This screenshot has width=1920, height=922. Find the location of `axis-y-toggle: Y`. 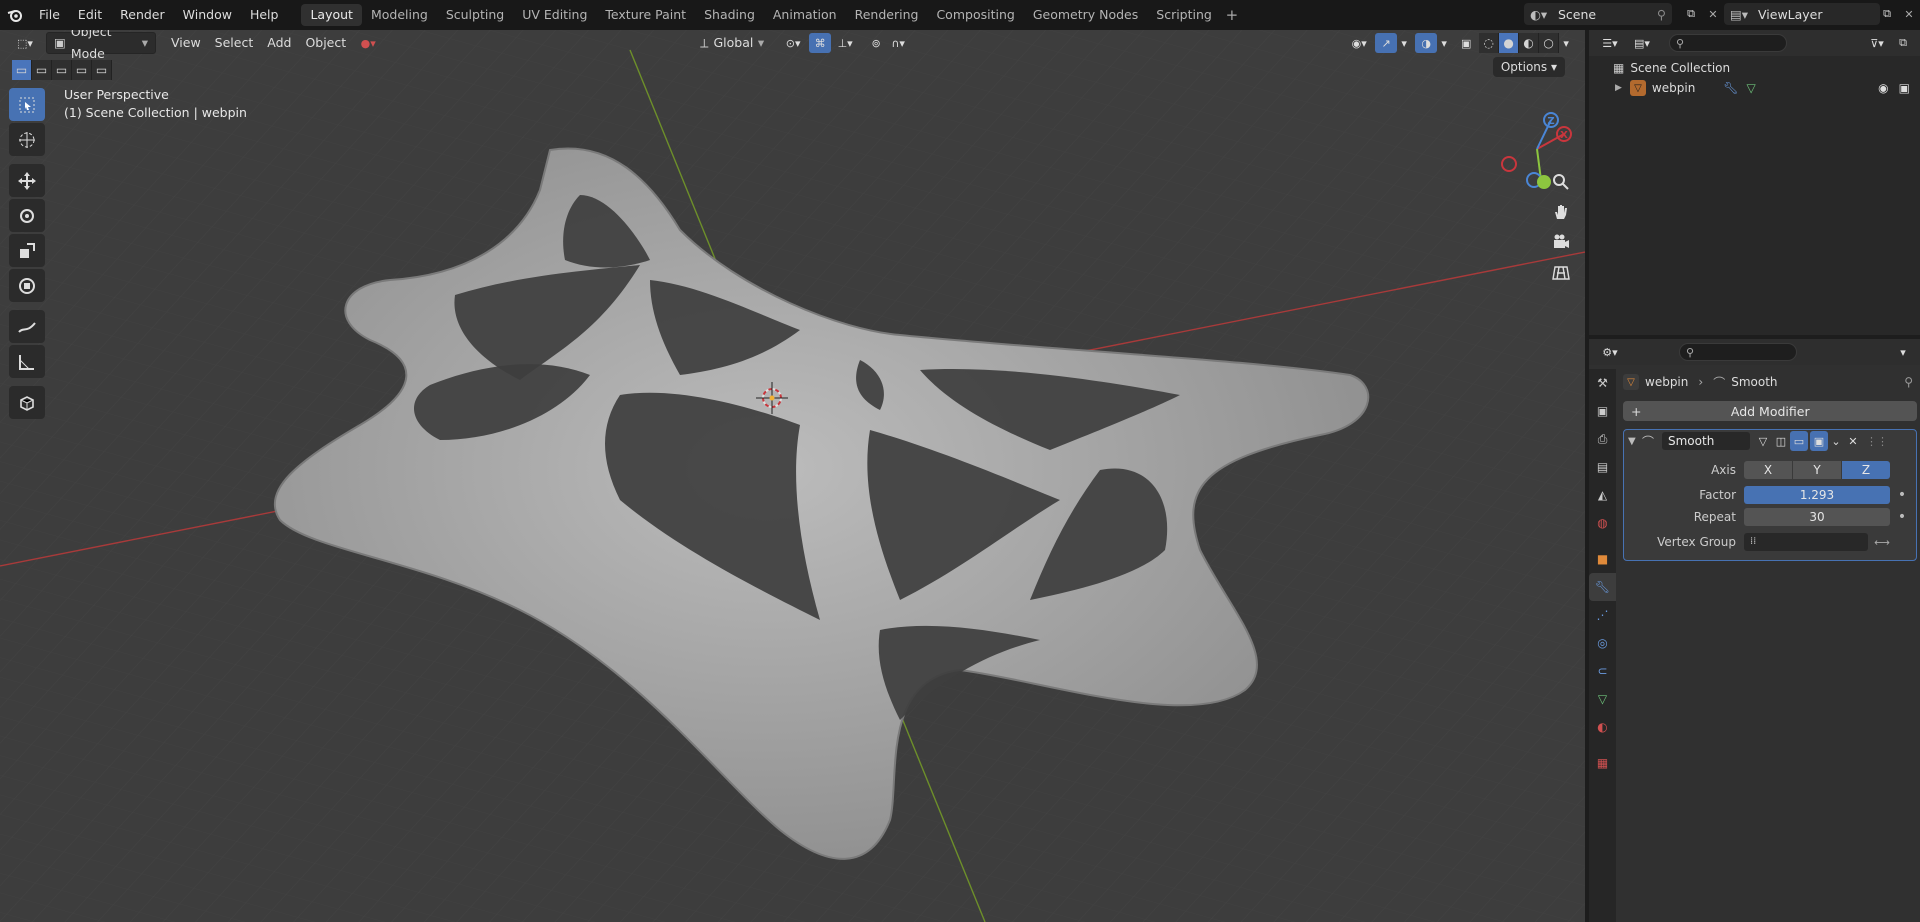

axis-y-toggle: Y is located at coordinates (1817, 470).